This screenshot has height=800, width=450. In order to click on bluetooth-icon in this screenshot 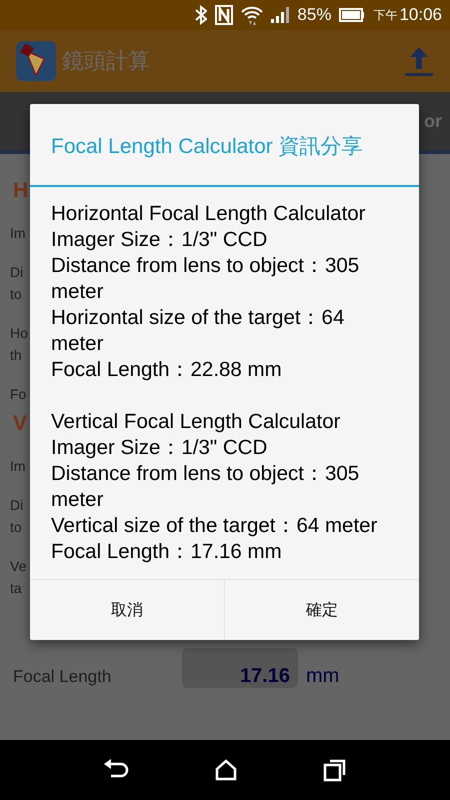, I will do `click(201, 15)`.